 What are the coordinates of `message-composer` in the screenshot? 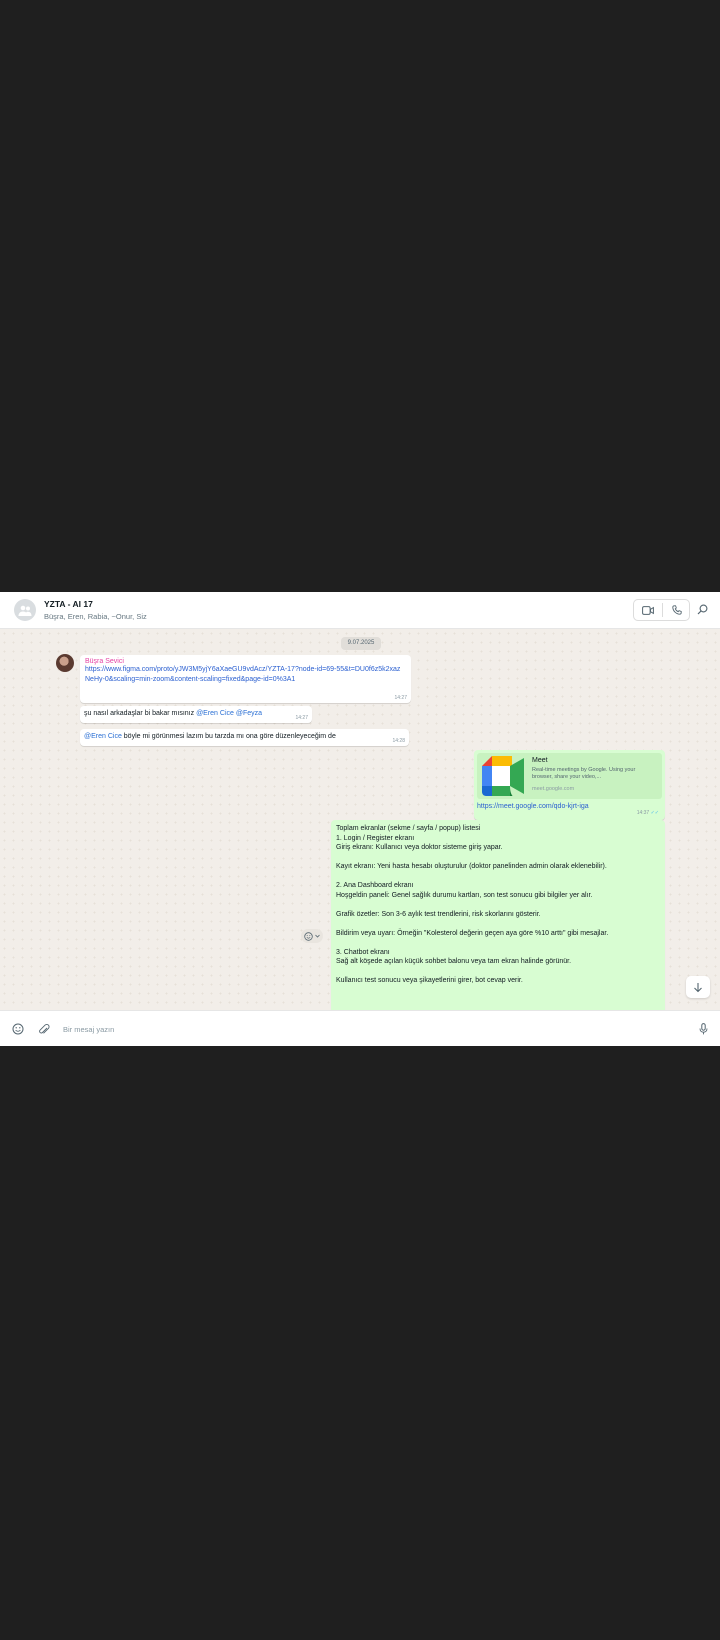 It's located at (360, 1028).